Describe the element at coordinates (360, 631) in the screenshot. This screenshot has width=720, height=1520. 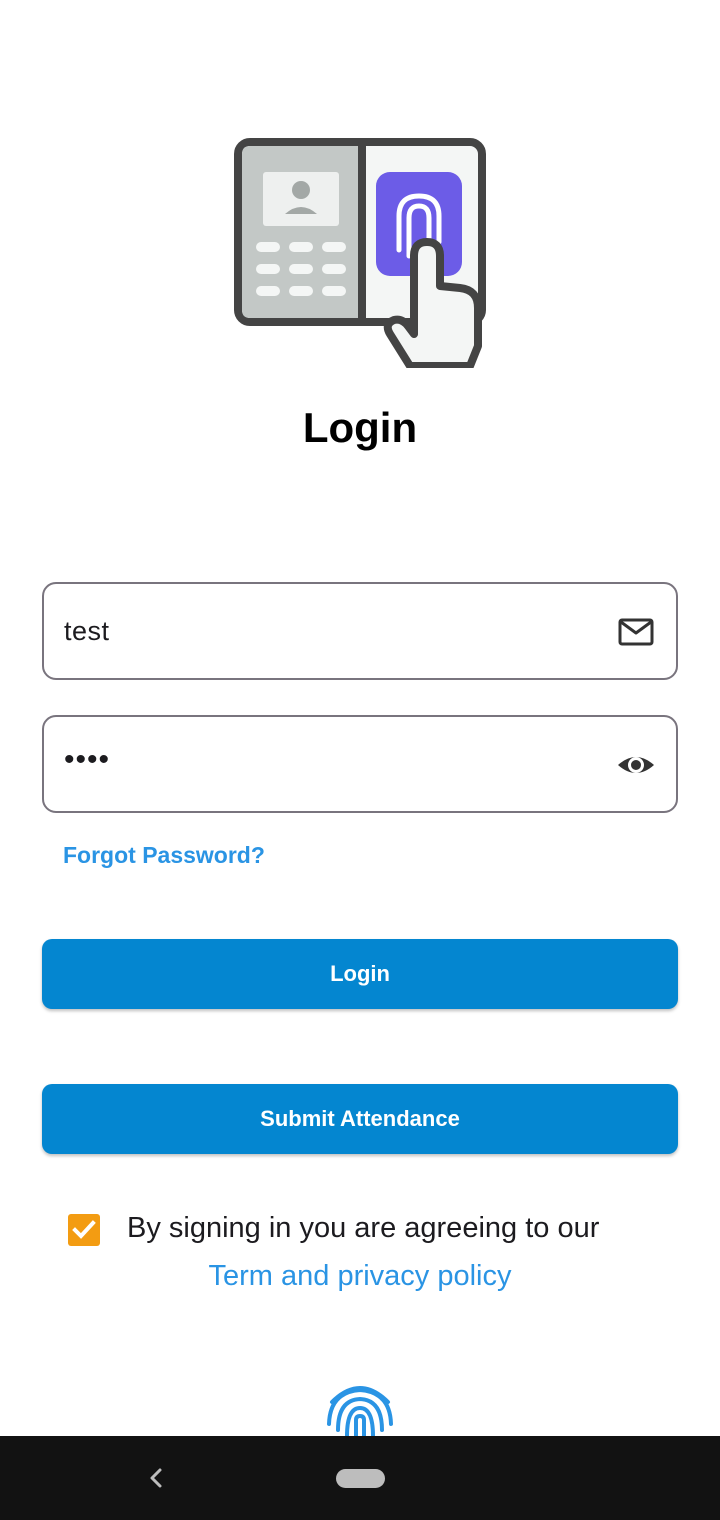
I see `email-field: test` at that location.